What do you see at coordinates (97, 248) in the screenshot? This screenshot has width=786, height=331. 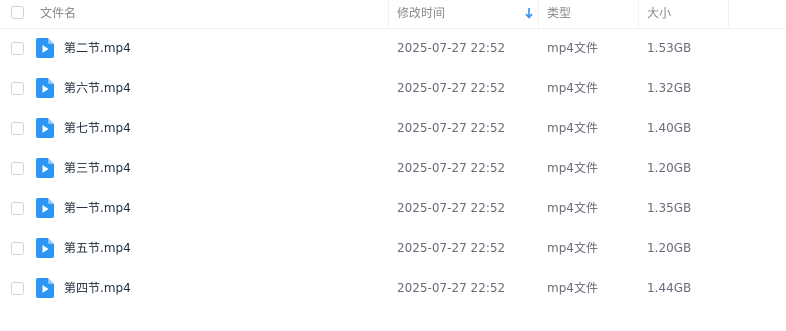 I see `file-name: 第五节.mp4` at bounding box center [97, 248].